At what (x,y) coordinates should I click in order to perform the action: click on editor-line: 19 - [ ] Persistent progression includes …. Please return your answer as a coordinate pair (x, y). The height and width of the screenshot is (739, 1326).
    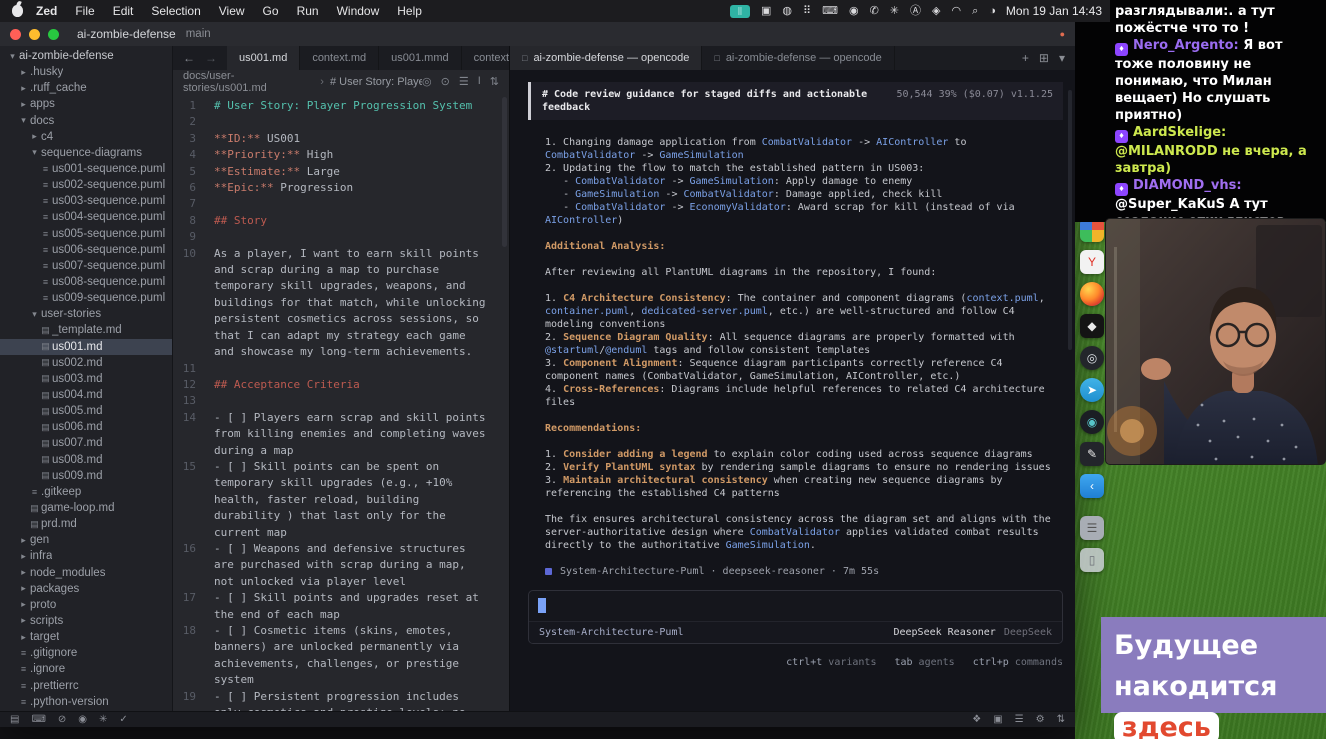
    Looking at the image, I should click on (341, 700).